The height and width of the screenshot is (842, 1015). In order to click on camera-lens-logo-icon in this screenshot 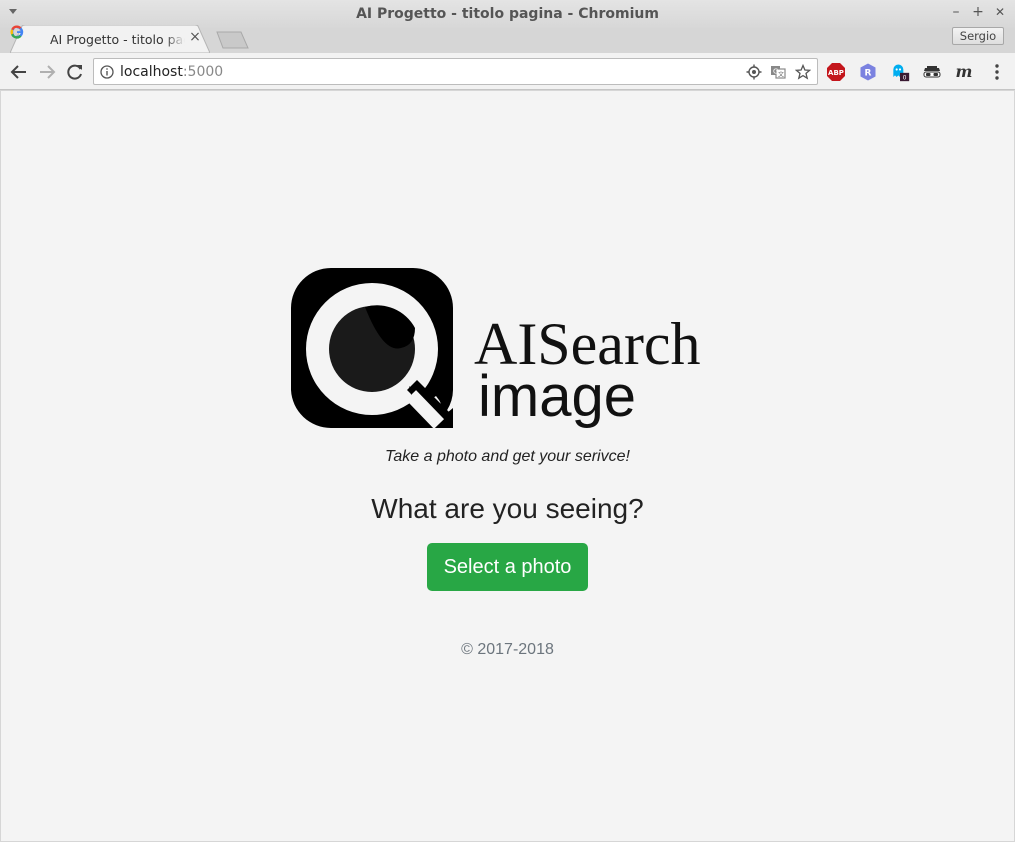, I will do `click(372, 348)`.